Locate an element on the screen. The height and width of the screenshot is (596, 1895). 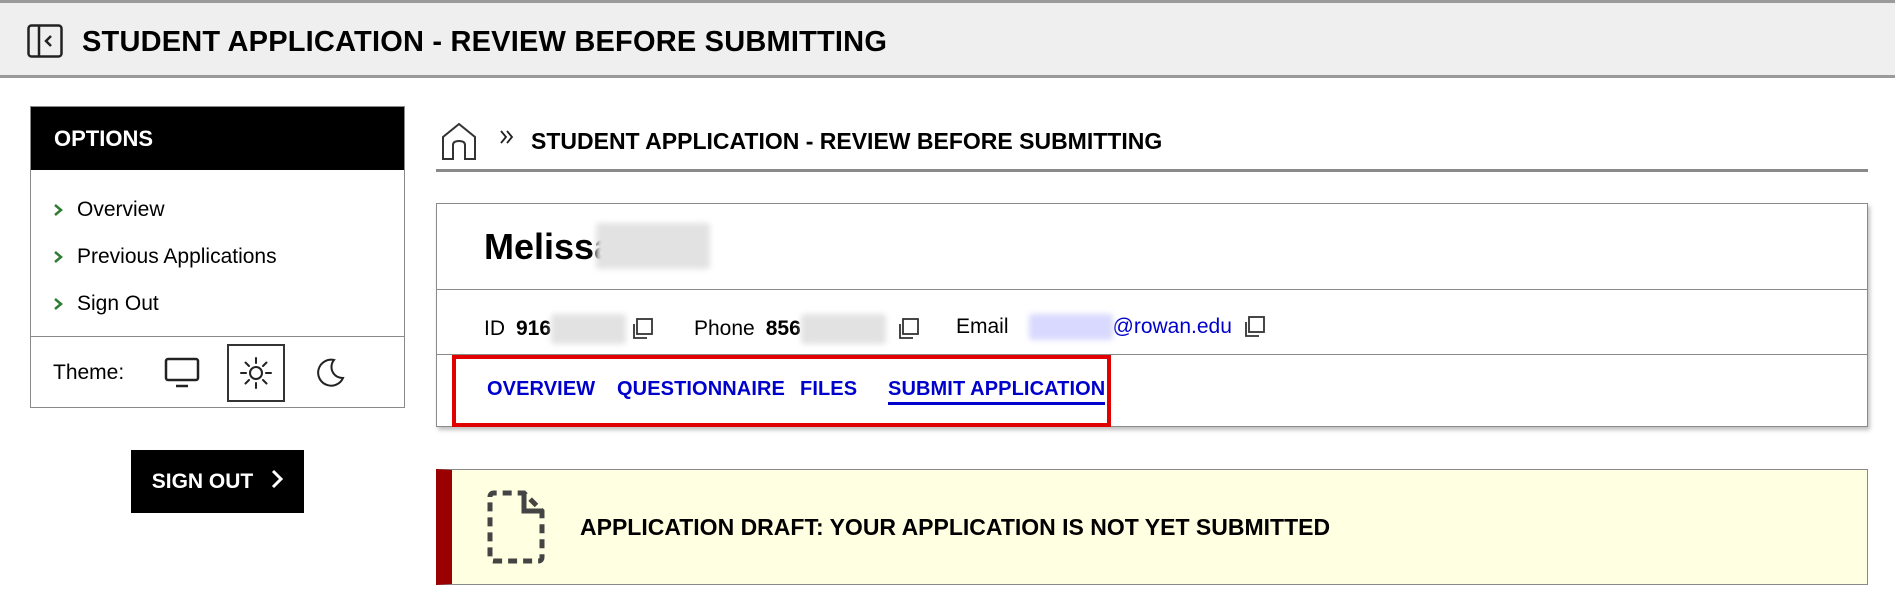
tab-files: FILES is located at coordinates (828, 389).